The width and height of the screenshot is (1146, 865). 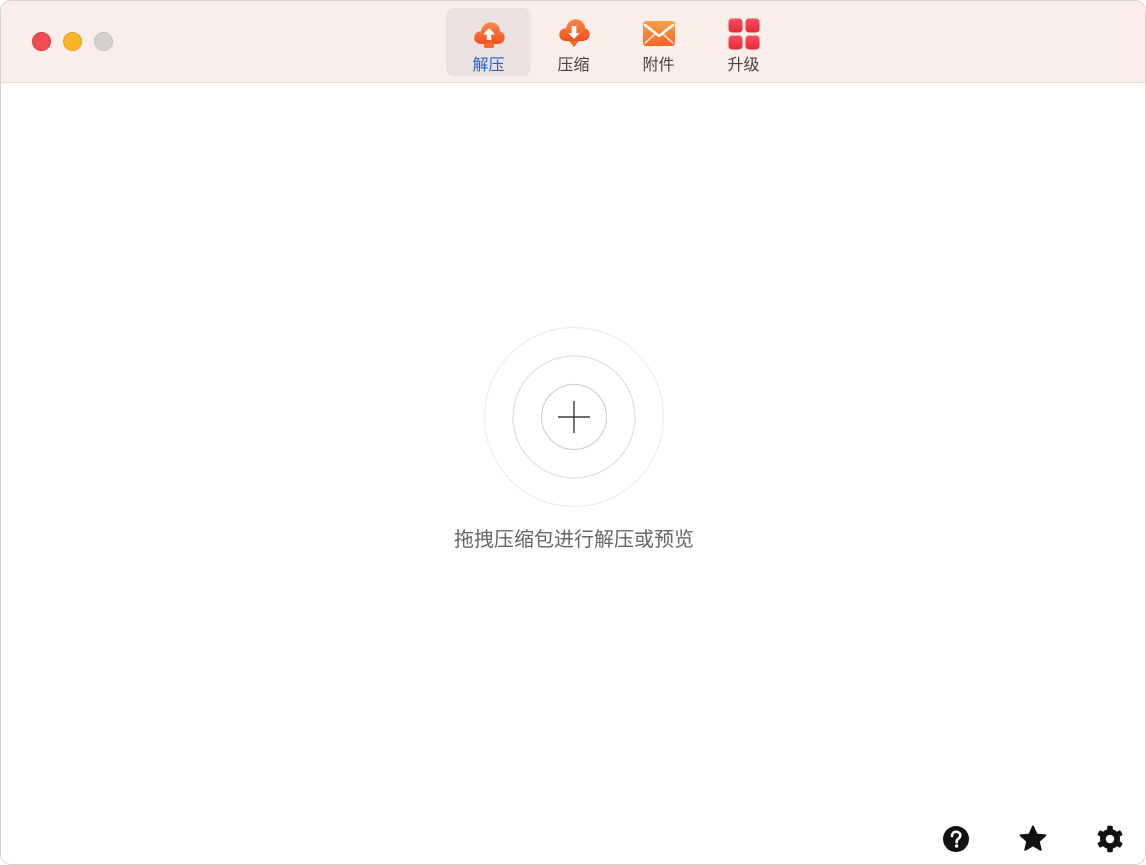 What do you see at coordinates (1110, 839) in the screenshot?
I see `gear-icon` at bounding box center [1110, 839].